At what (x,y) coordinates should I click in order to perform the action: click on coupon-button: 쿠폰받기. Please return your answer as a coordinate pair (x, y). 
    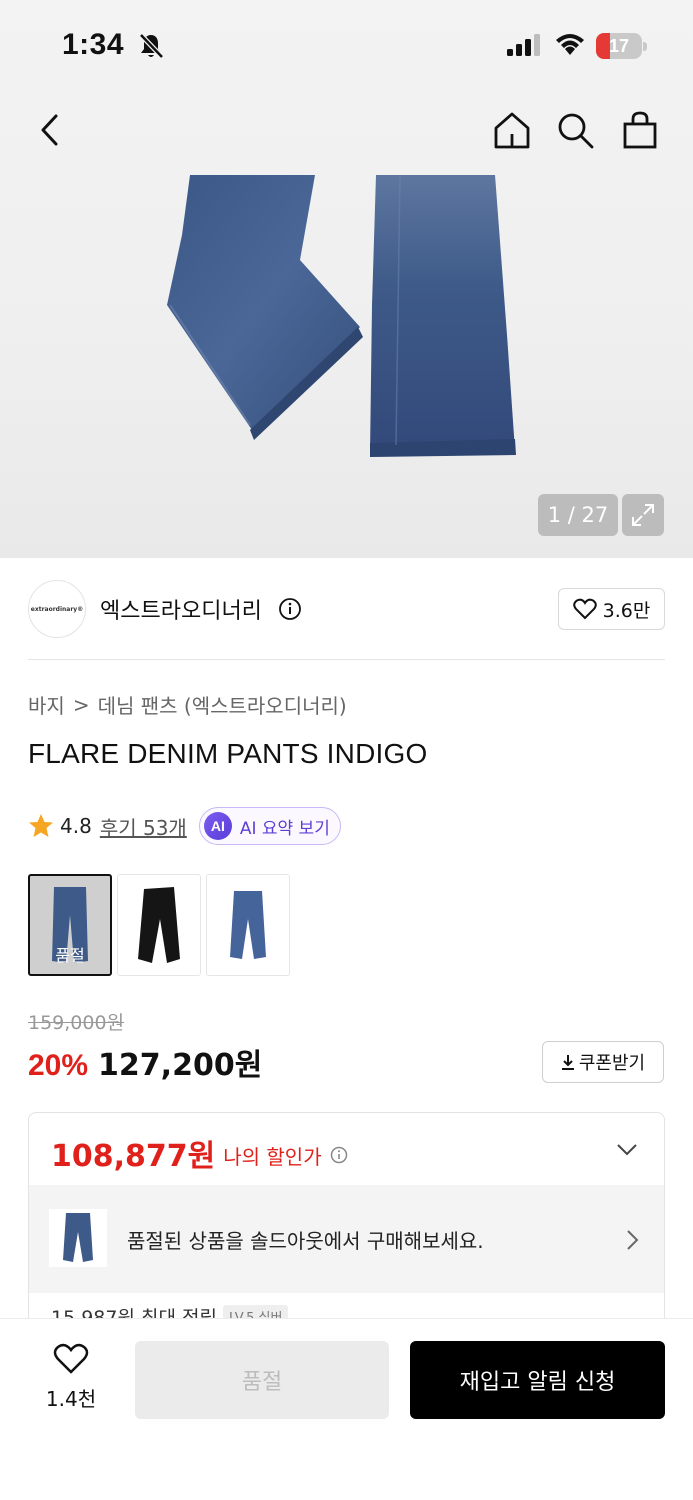
    Looking at the image, I should click on (603, 1062).